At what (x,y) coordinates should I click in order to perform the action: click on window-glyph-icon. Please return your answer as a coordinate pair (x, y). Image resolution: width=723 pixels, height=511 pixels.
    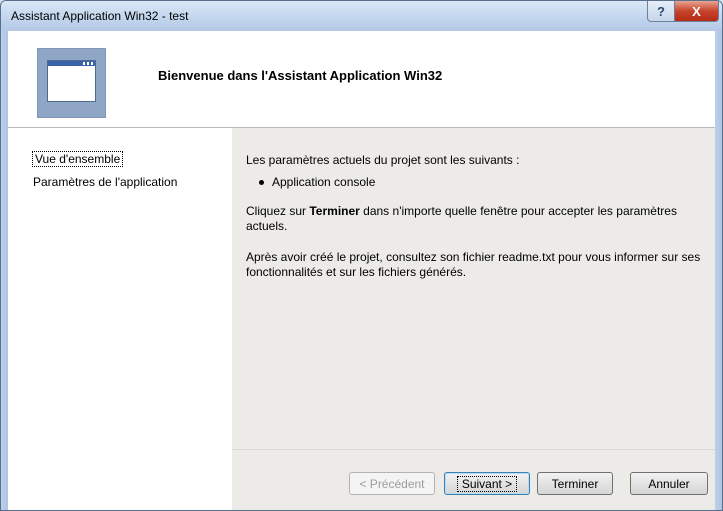
    Looking at the image, I should click on (71, 81).